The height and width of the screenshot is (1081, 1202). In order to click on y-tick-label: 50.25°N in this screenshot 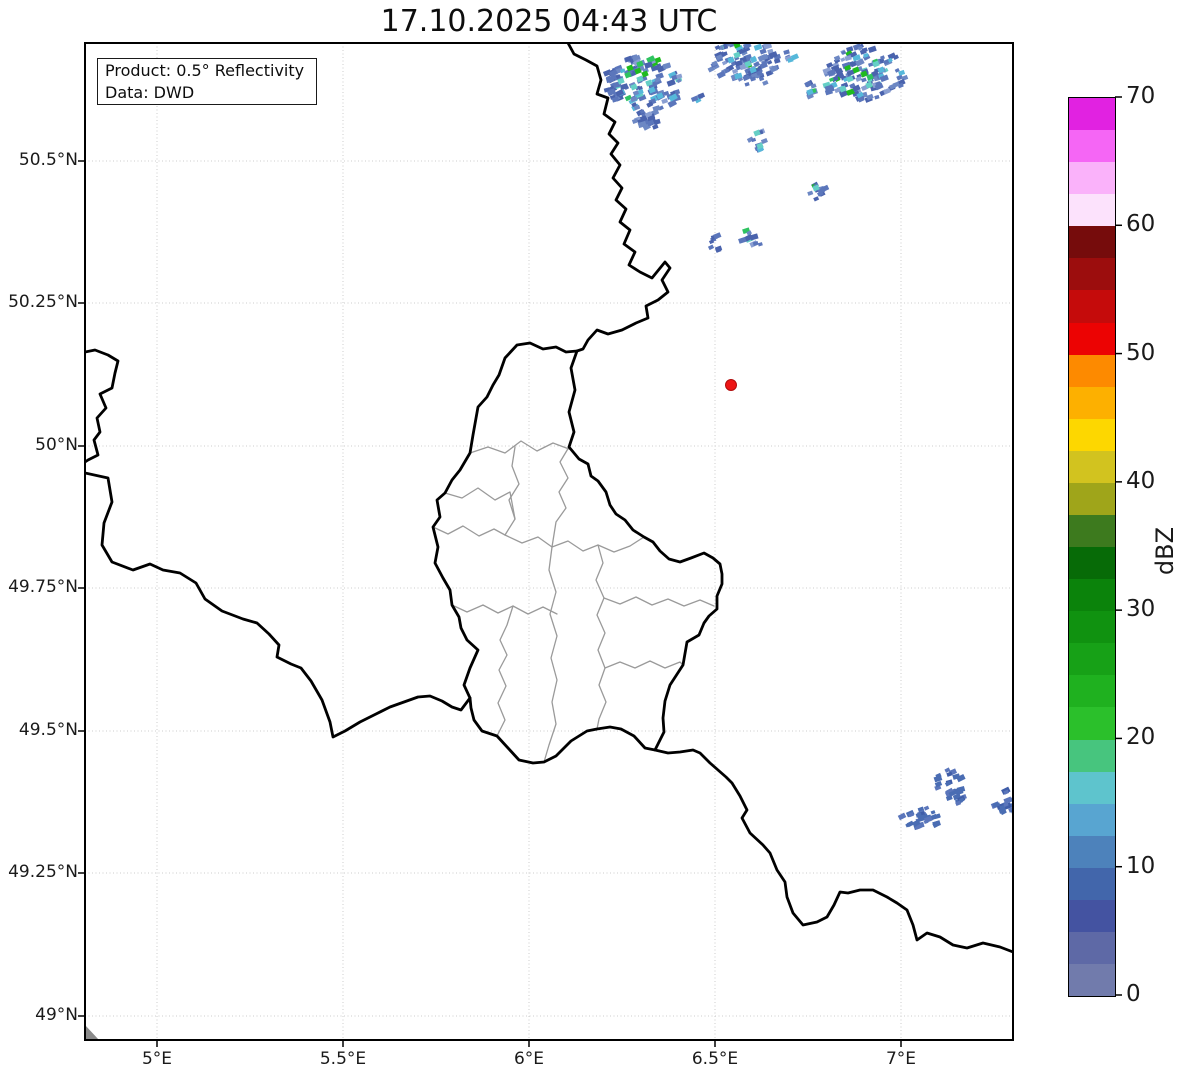, I will do `click(43, 302)`.